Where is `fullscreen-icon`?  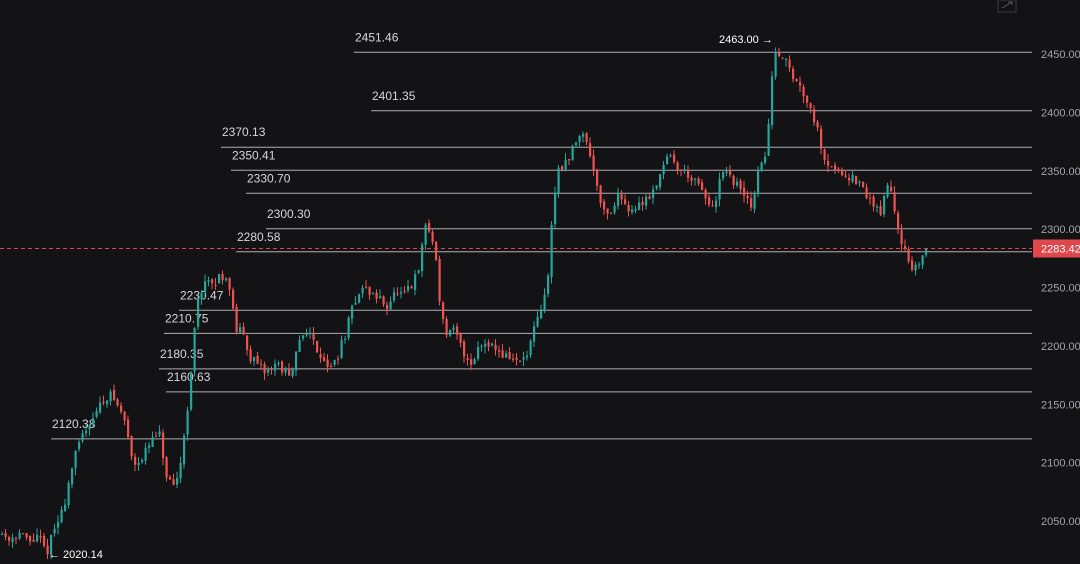
fullscreen-icon is located at coordinates (1007, 6).